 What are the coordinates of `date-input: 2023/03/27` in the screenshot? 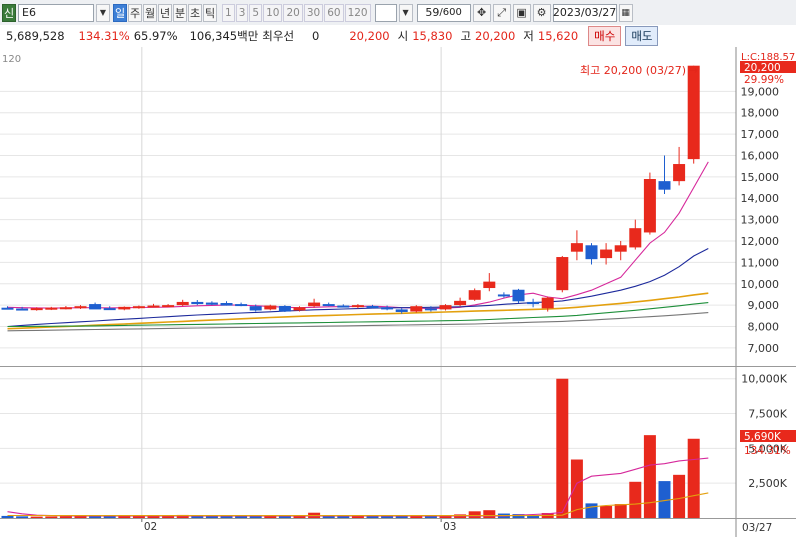 It's located at (584, 12).